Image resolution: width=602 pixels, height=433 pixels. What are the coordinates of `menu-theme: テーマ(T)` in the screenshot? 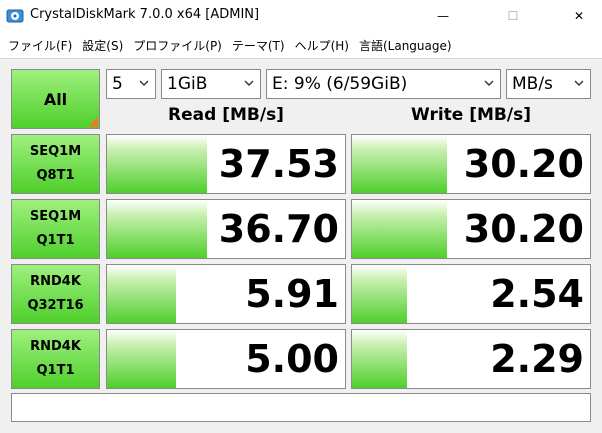 It's located at (258, 45).